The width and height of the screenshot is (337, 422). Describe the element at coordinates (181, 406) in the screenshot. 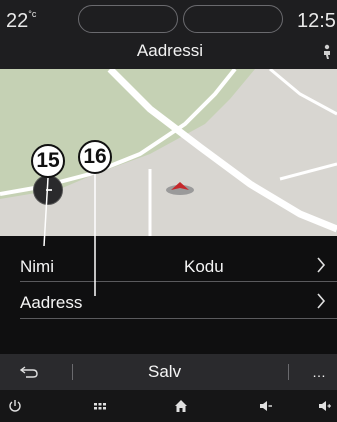

I see `home-icon` at that location.